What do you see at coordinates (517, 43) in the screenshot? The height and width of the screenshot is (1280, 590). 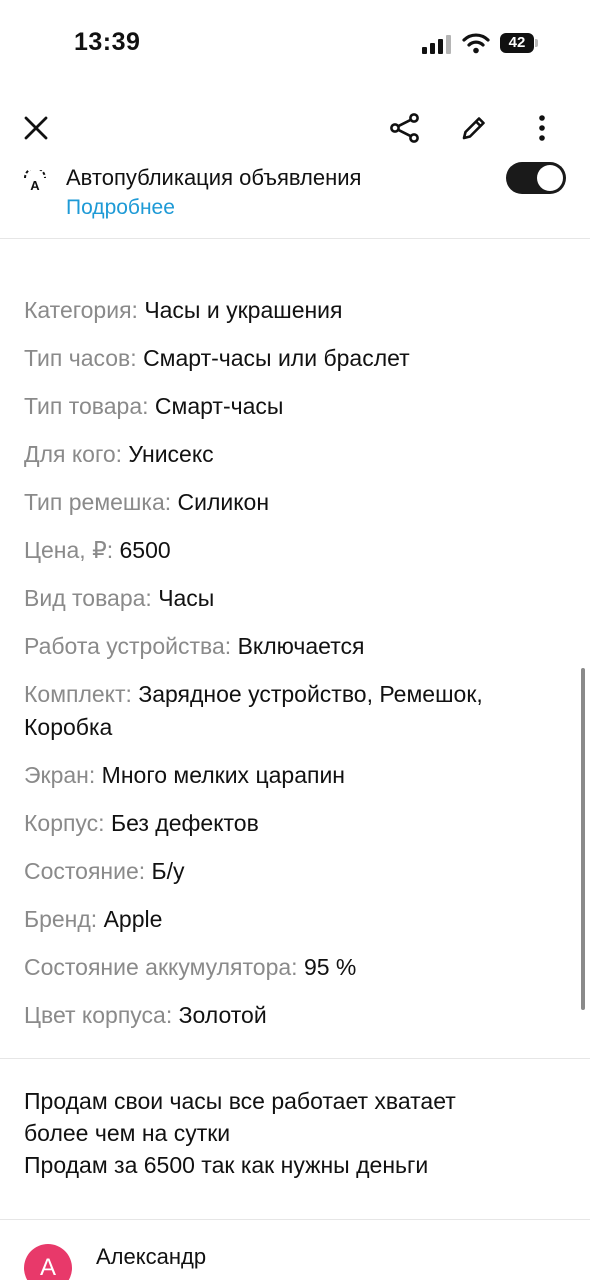 I see `battery-level: 42` at bounding box center [517, 43].